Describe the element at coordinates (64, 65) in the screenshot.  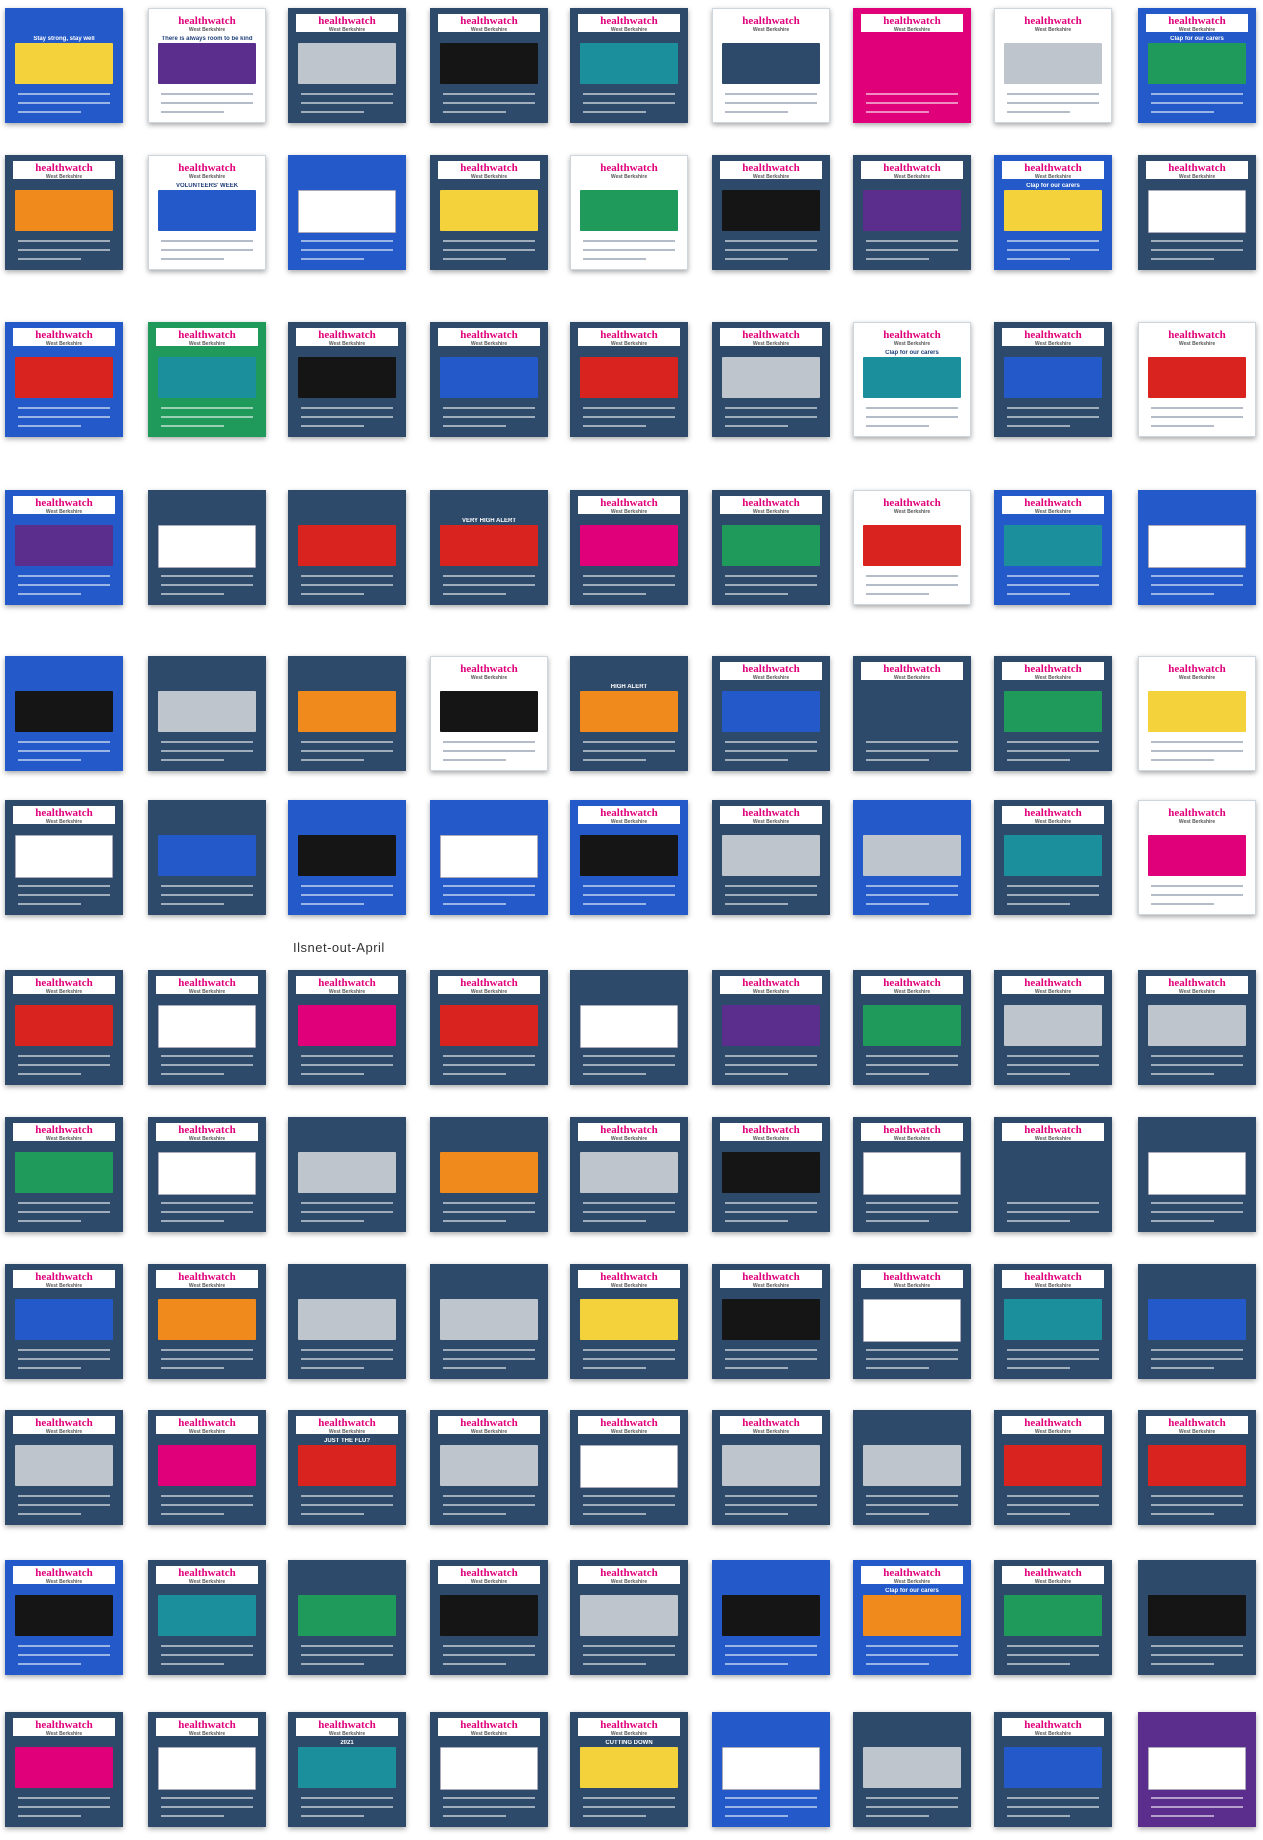
I see `newsletter-thumbnail: Stay strong, stay well` at that location.